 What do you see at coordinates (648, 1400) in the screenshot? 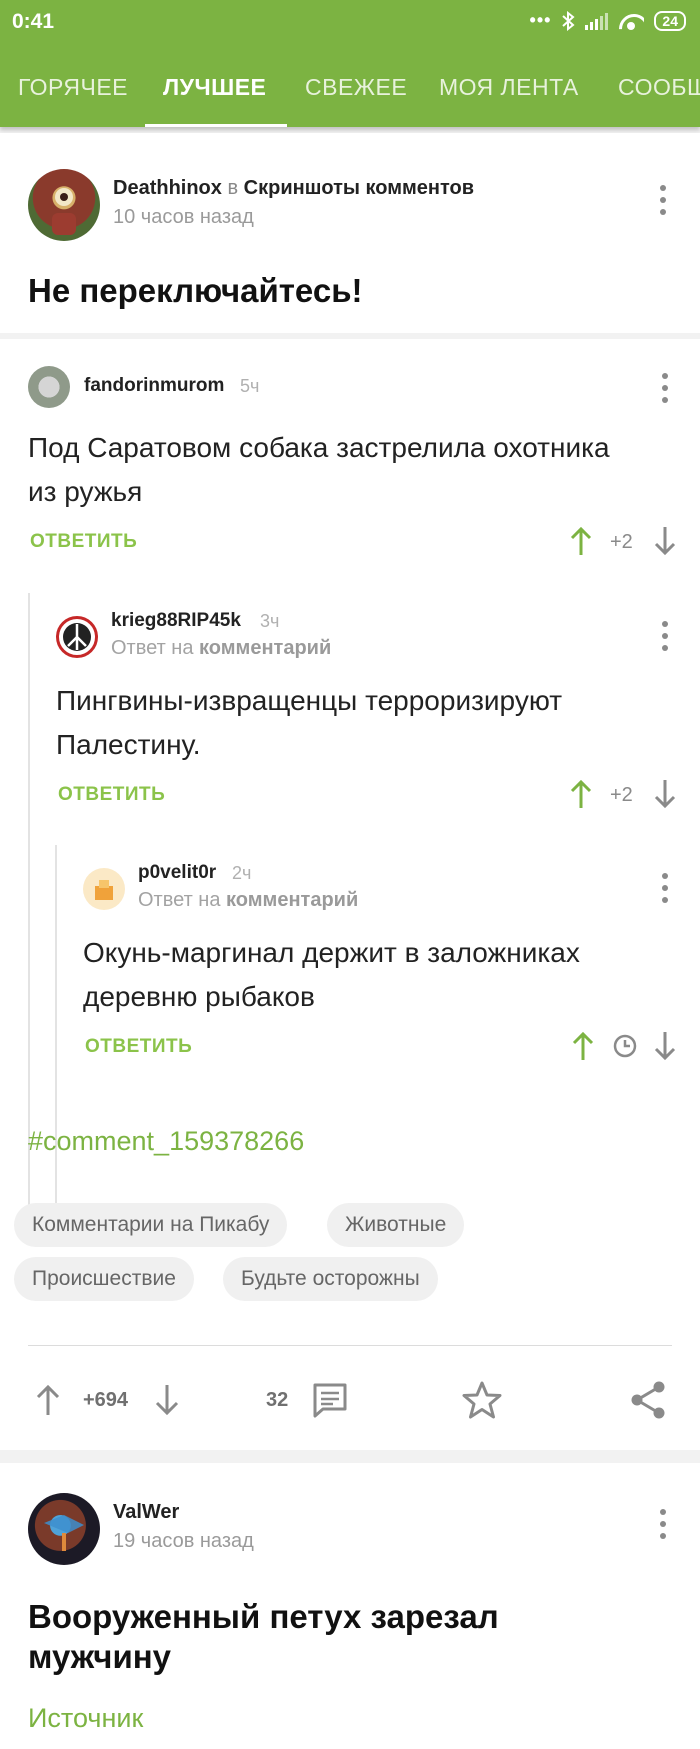
I see `share-icon` at bounding box center [648, 1400].